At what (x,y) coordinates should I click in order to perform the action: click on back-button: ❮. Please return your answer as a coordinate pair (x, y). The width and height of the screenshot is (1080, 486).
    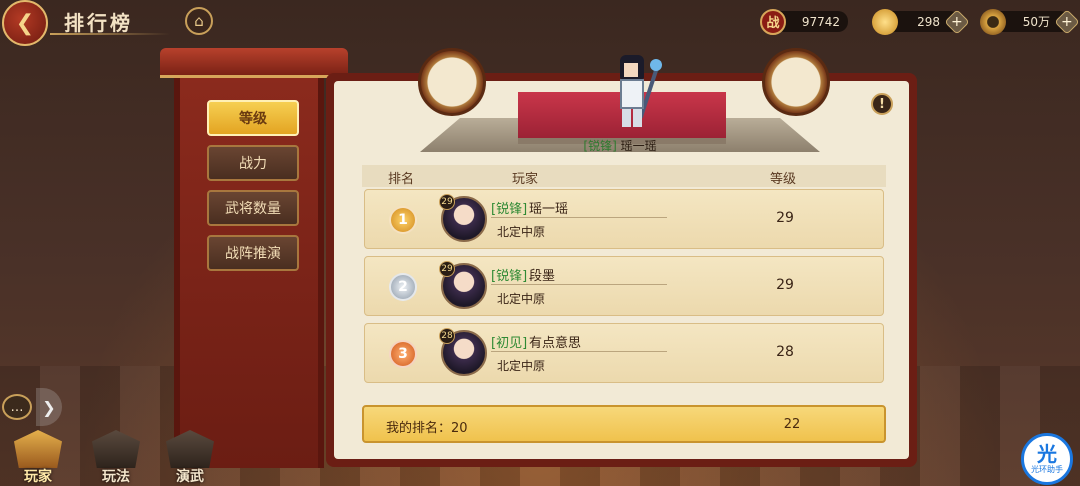
    Looking at the image, I should click on (25, 23).